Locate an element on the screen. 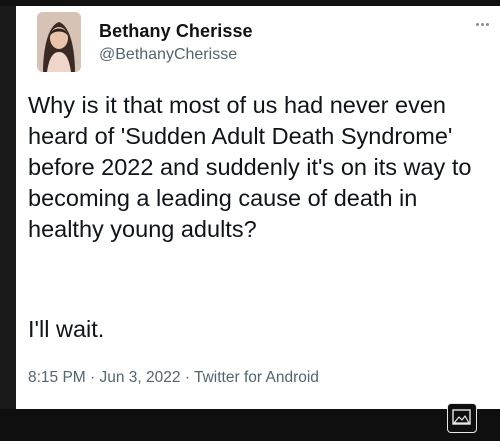  bottom-bar is located at coordinates (250, 425).